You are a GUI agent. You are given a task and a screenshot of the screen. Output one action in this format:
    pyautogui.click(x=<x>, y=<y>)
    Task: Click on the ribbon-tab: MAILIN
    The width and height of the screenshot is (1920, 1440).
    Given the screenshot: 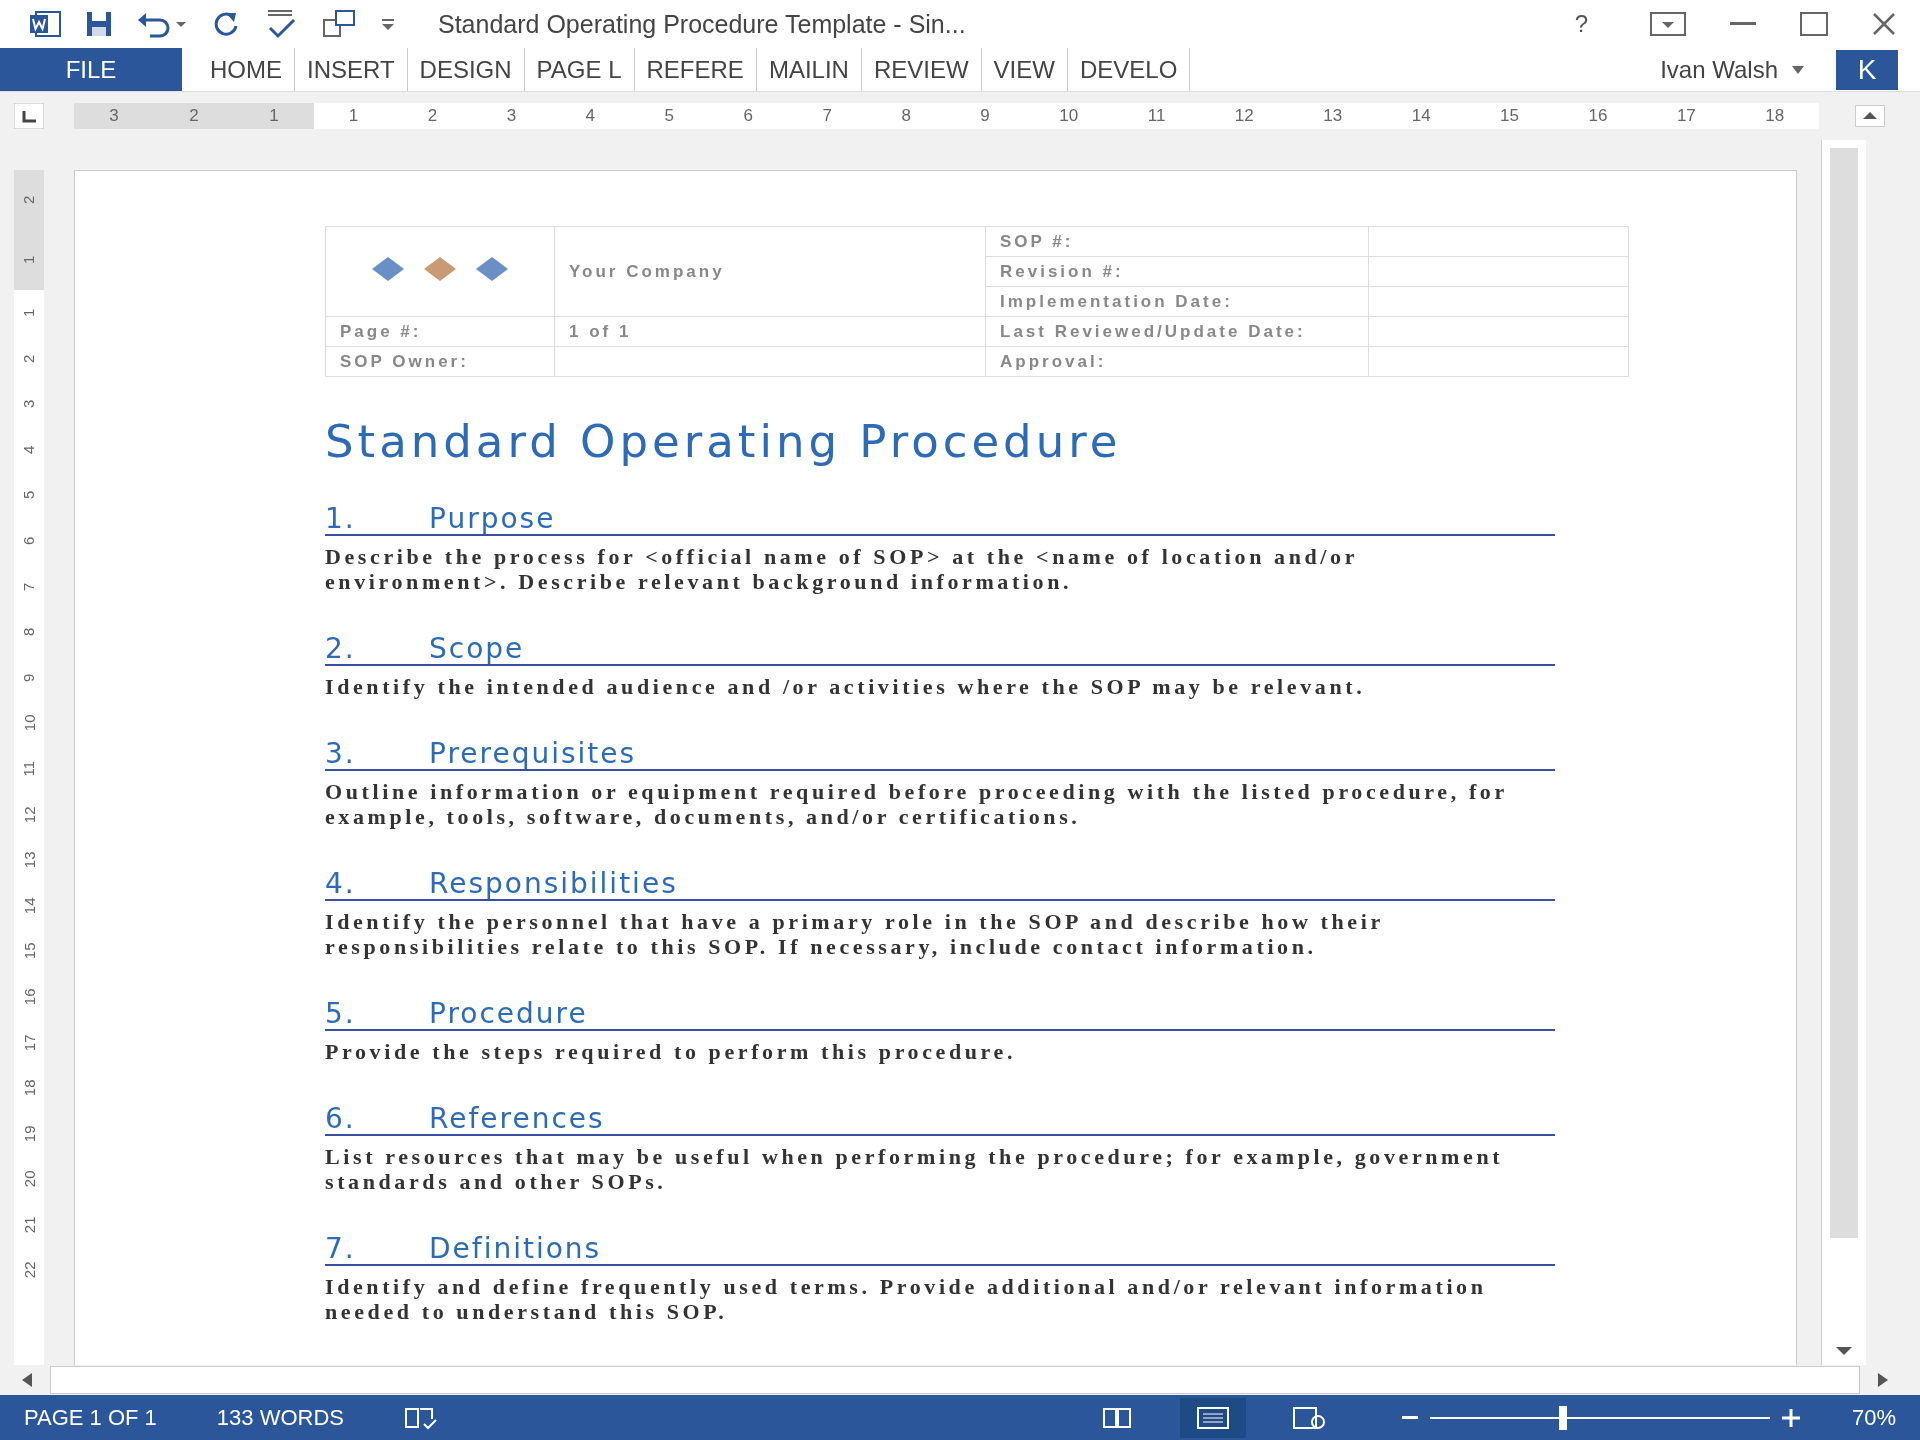 What is the action you would take?
    pyautogui.click(x=809, y=69)
    